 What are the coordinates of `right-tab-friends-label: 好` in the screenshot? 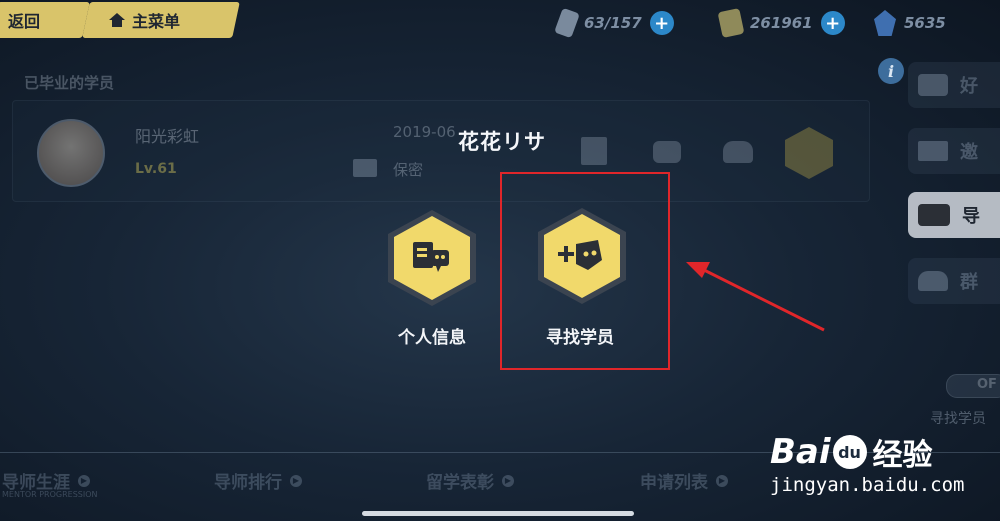 It's located at (969, 86).